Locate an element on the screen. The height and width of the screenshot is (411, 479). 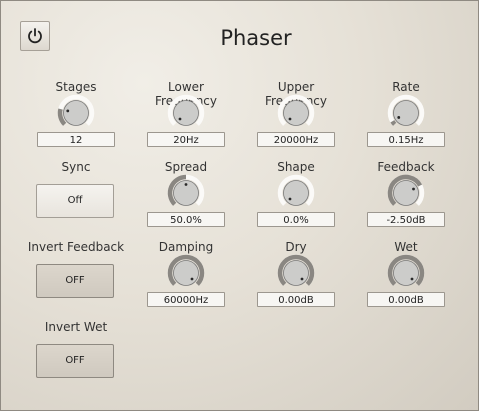
stages-knob is located at coordinates (76, 113).